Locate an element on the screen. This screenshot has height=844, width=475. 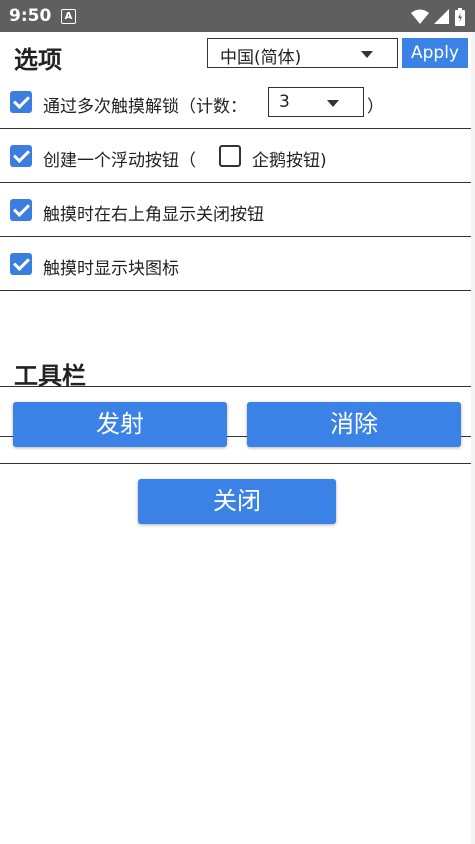
status-time: 9:50 is located at coordinates (30, 16).